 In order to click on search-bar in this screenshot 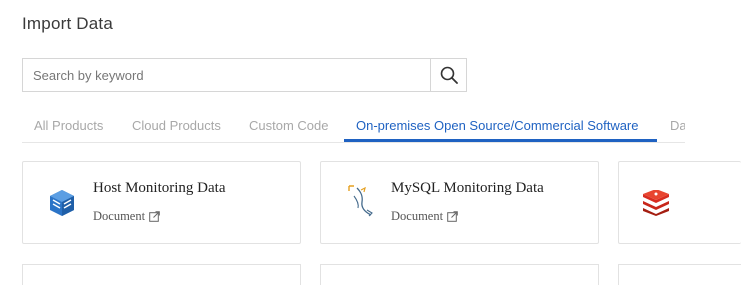, I will do `click(244, 75)`.